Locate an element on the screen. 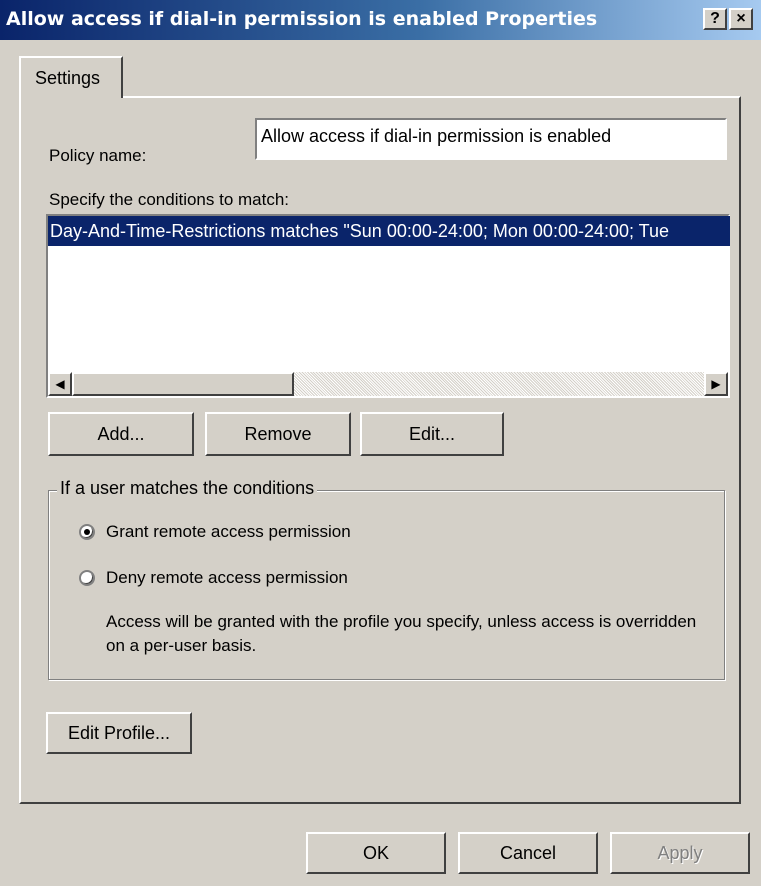 This screenshot has width=761, height=886. apply-label: Apply is located at coordinates (680, 853).